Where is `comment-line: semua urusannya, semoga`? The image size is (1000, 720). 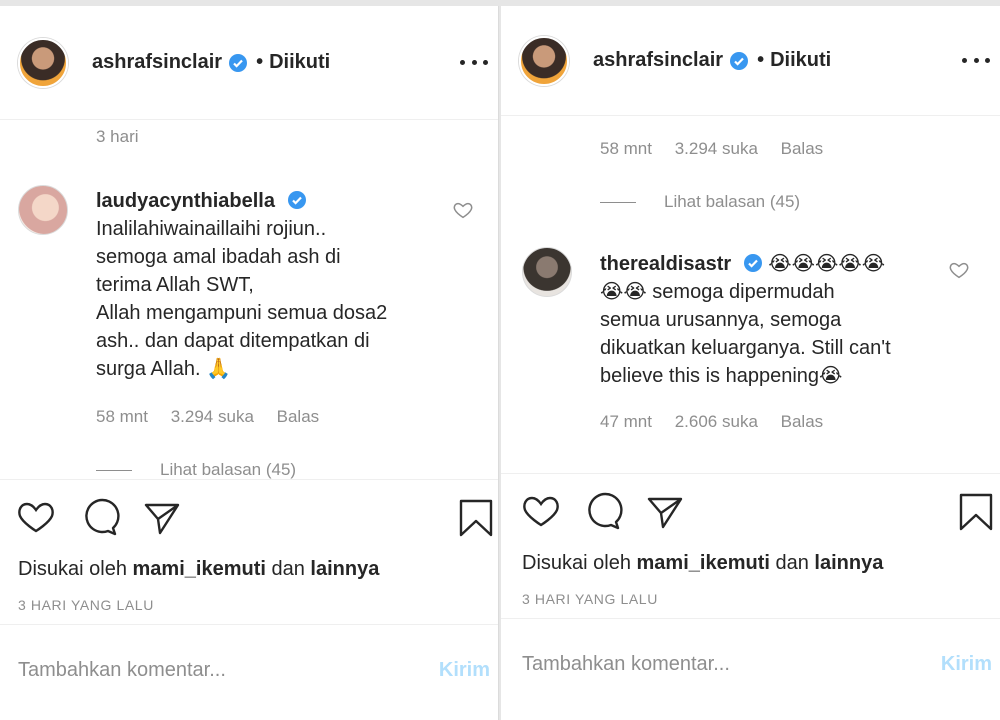 comment-line: semua urusannya, semoga is located at coordinates (721, 320).